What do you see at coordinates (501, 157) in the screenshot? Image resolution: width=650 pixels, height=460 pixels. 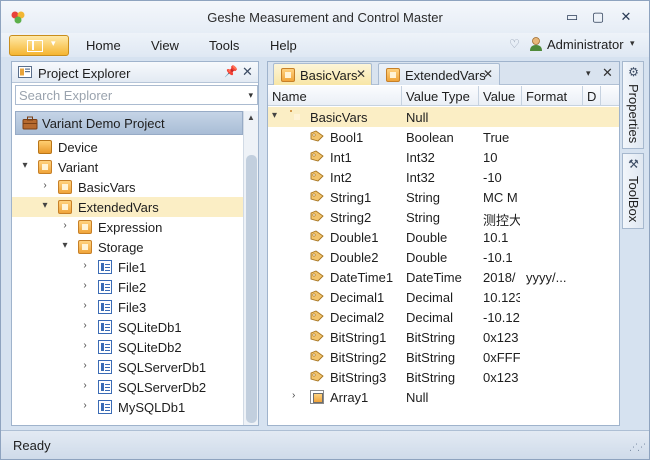 I see `cell-value: 10` at bounding box center [501, 157].